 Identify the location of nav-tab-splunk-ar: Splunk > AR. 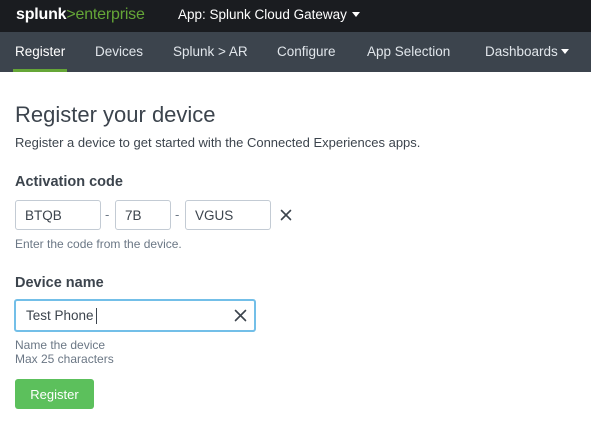
(210, 52).